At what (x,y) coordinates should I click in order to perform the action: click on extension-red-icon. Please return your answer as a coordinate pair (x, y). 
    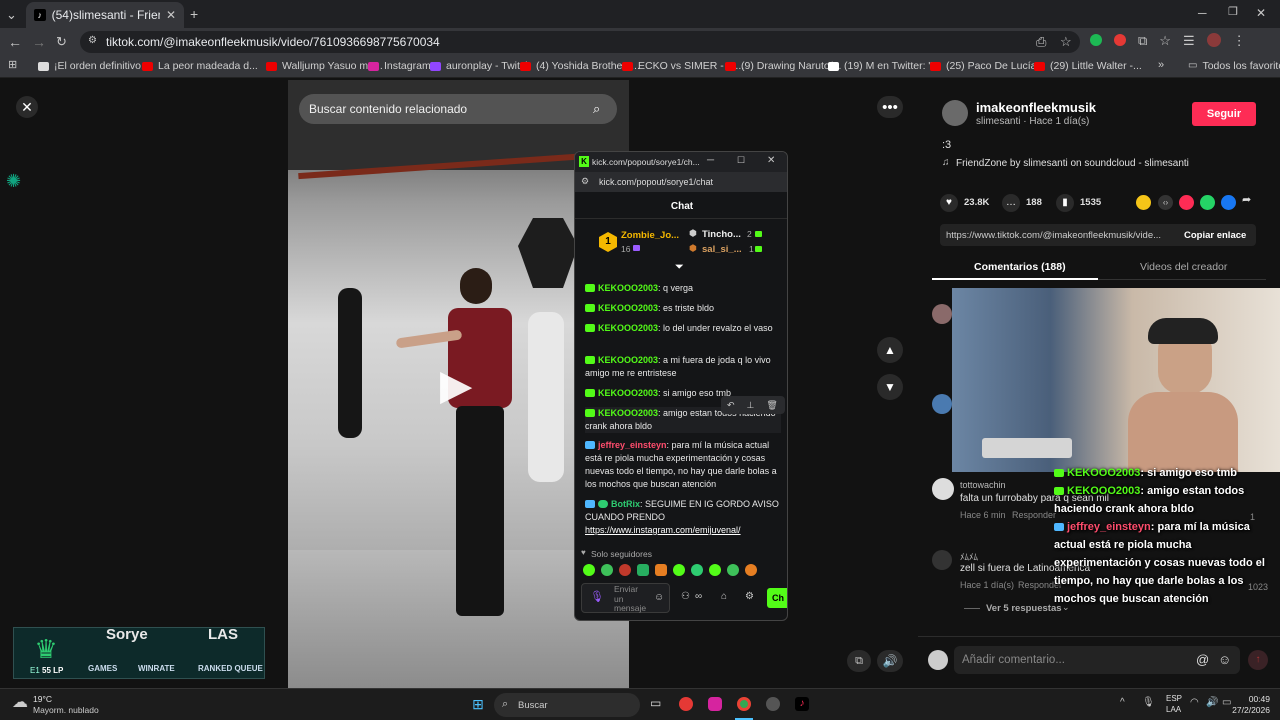
    Looking at the image, I should click on (1120, 40).